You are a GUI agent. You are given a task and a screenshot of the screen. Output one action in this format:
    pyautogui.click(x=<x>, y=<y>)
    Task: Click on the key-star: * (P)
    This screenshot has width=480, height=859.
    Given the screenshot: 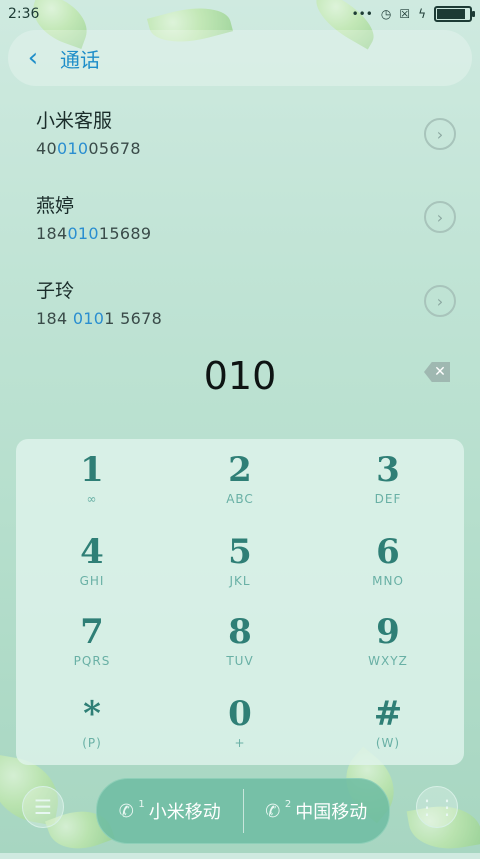 What is the action you would take?
    pyautogui.click(x=92, y=723)
    